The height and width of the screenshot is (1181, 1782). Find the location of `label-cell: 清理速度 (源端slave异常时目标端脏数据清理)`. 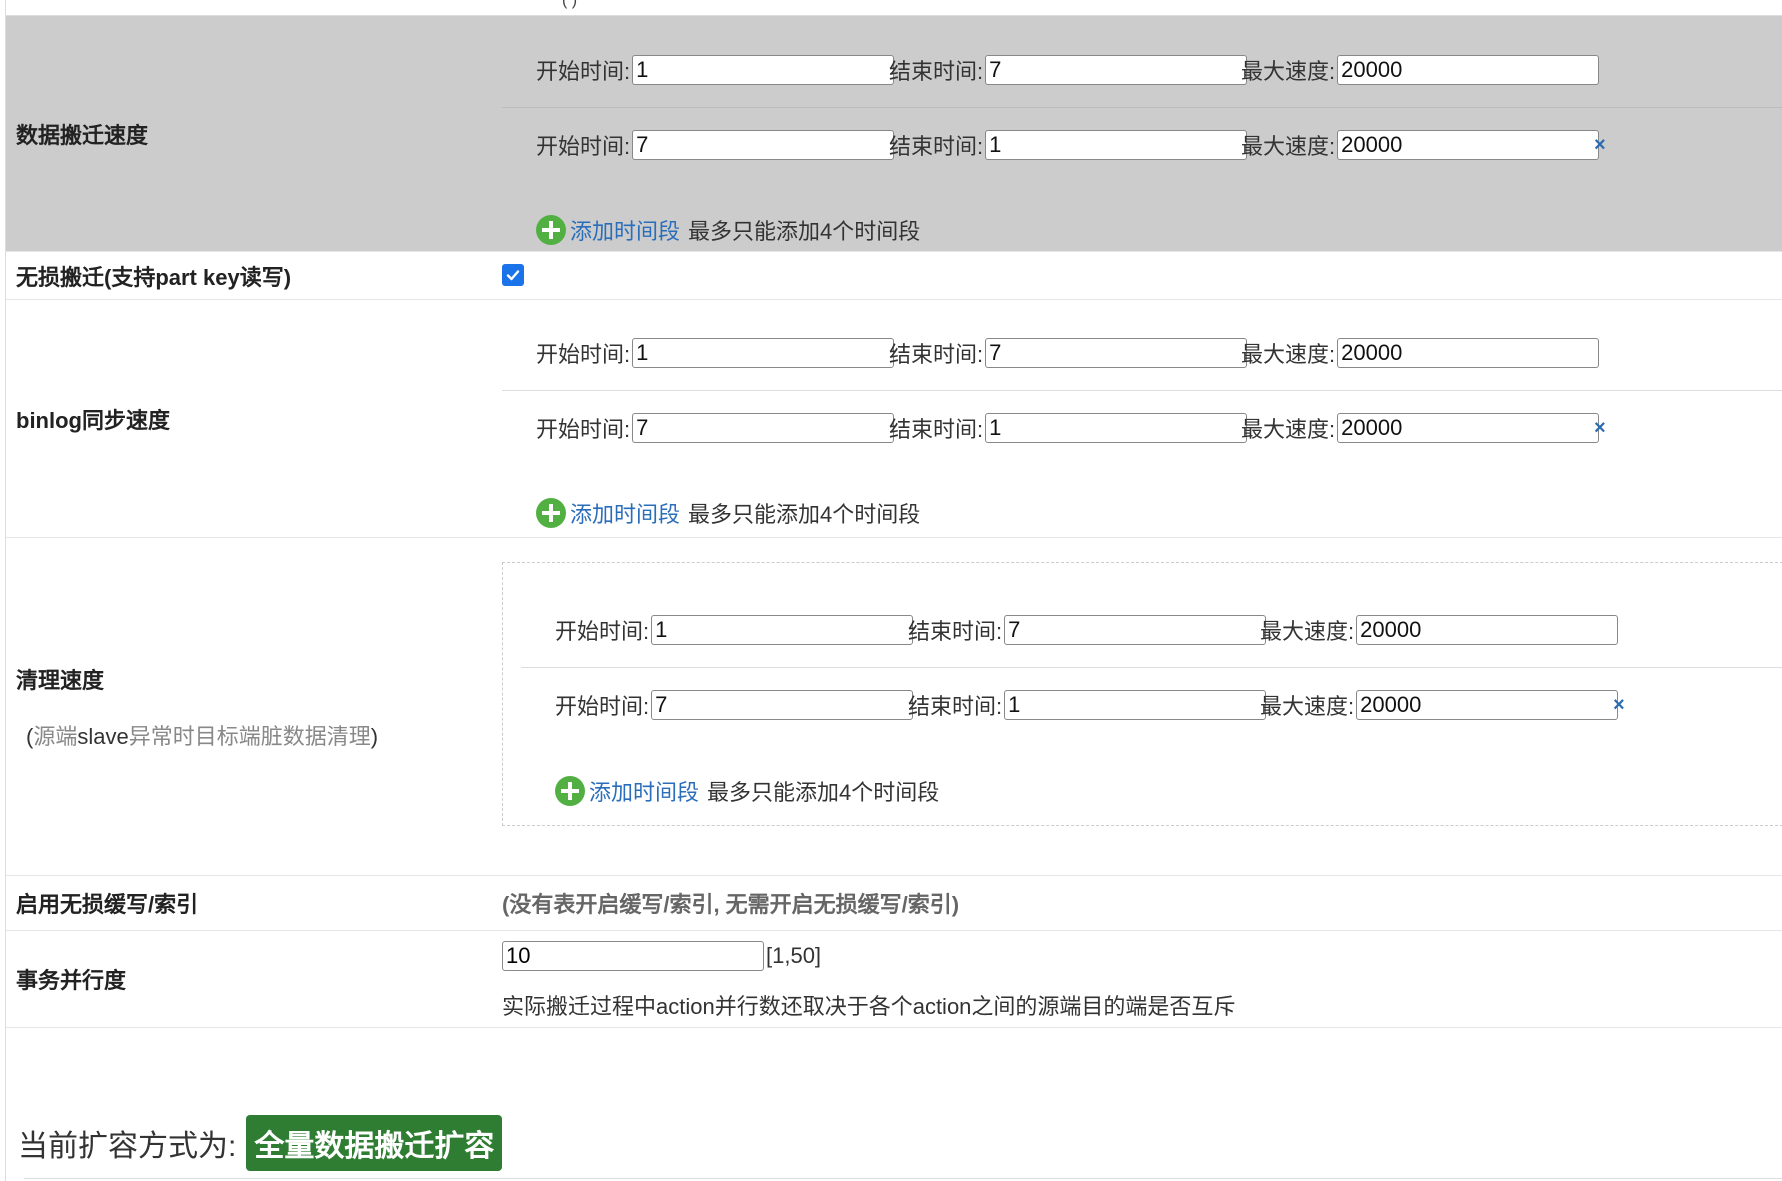

label-cell: 清理速度 (源端slave异常时目标端脏数据清理) is located at coordinates (254, 706).